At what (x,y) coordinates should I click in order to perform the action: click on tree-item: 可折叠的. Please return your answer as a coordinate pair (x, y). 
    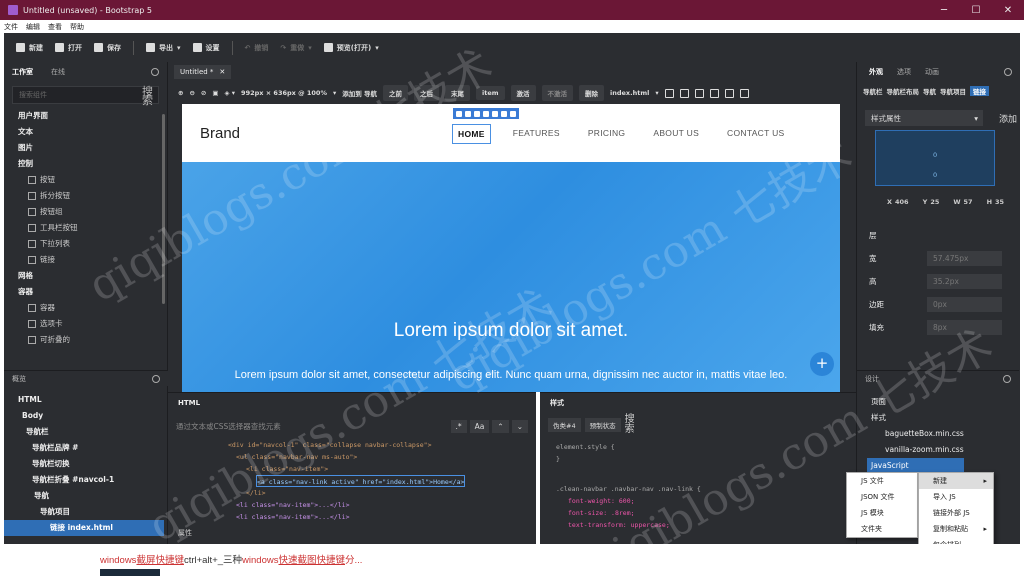
    Looking at the image, I should click on (85, 340).